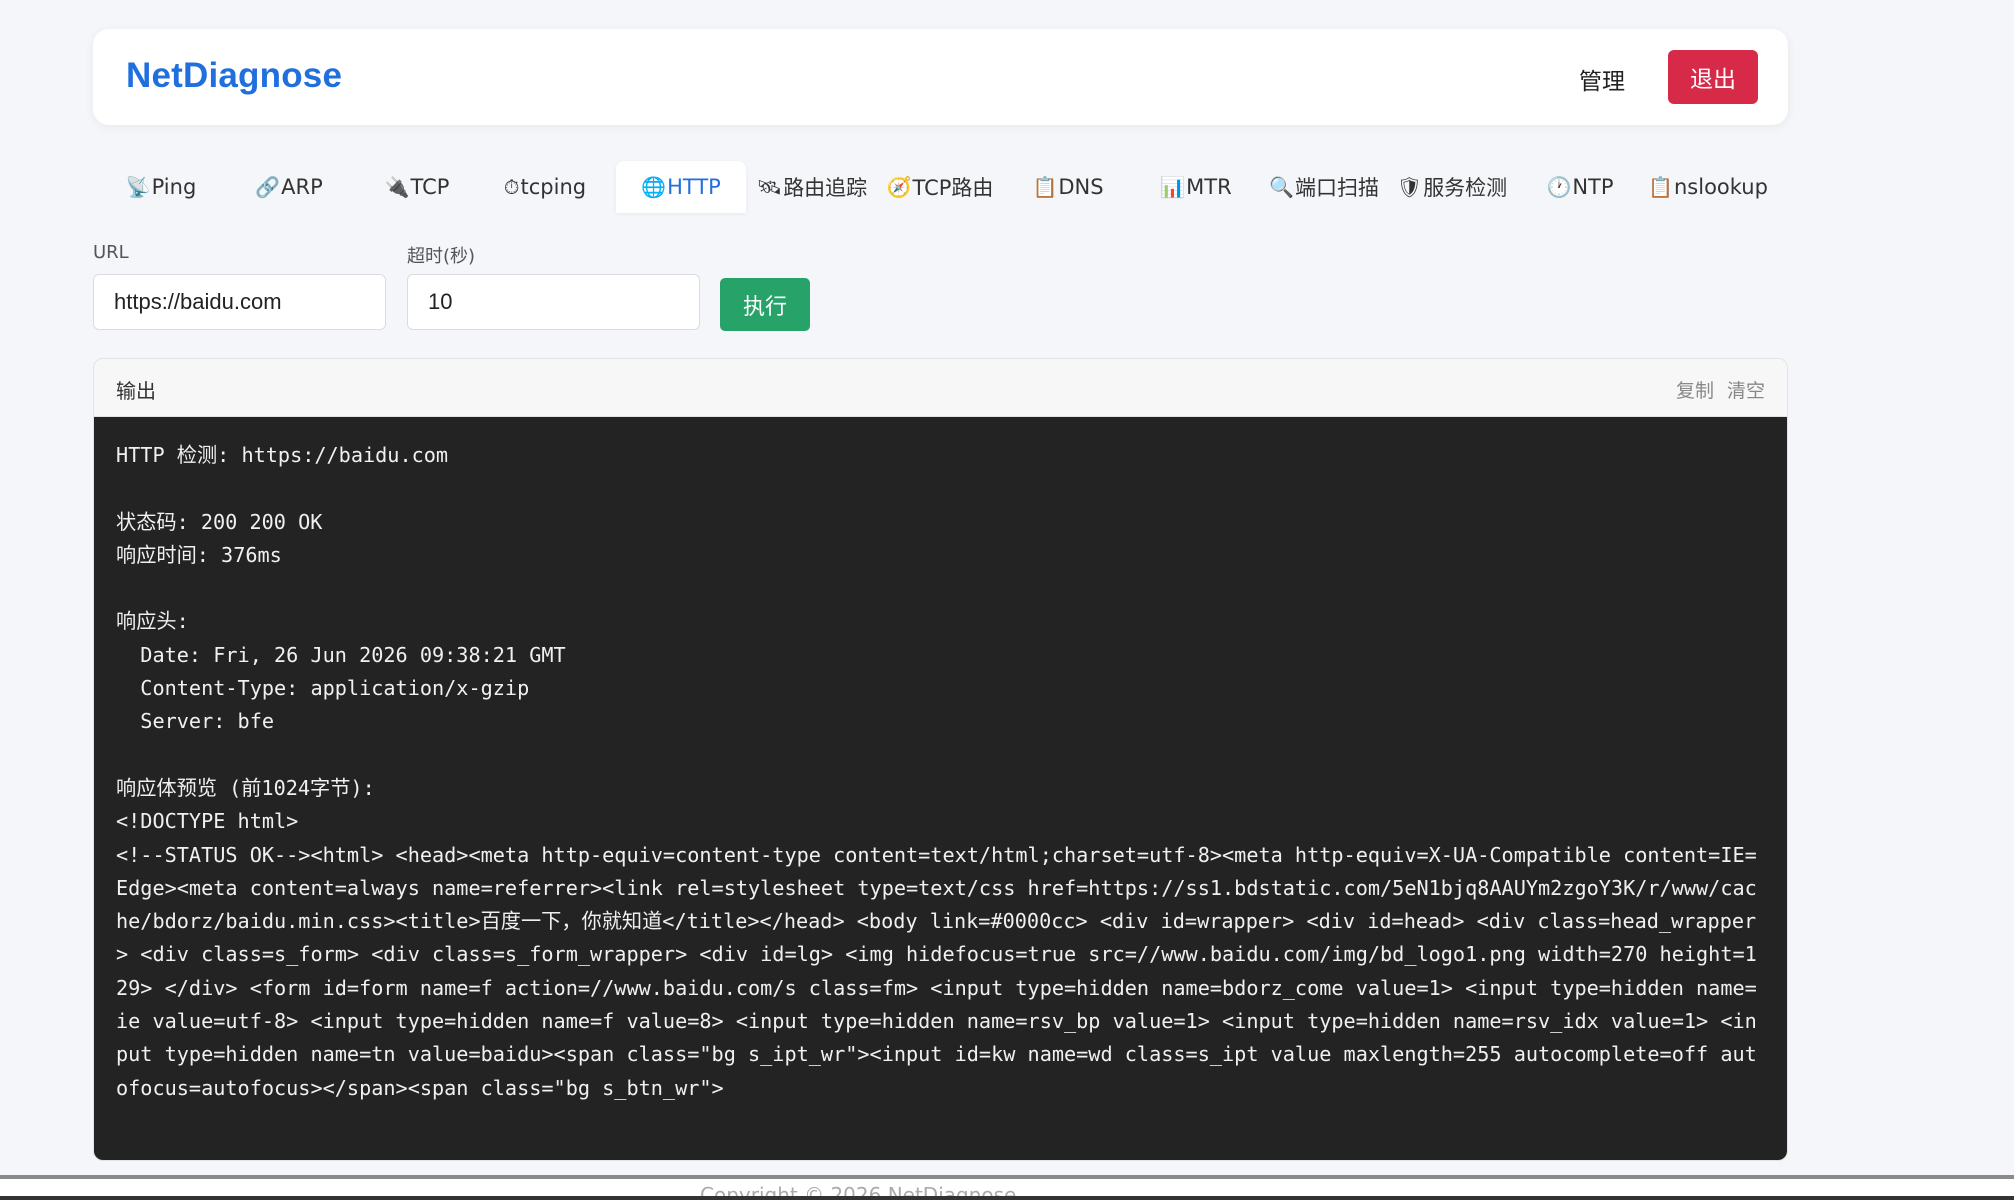 Image resolution: width=2014 pixels, height=1200 pixels. Describe the element at coordinates (282, 455) in the screenshot. I see `output-line: HTTP 检测: https://baidu.com` at that location.